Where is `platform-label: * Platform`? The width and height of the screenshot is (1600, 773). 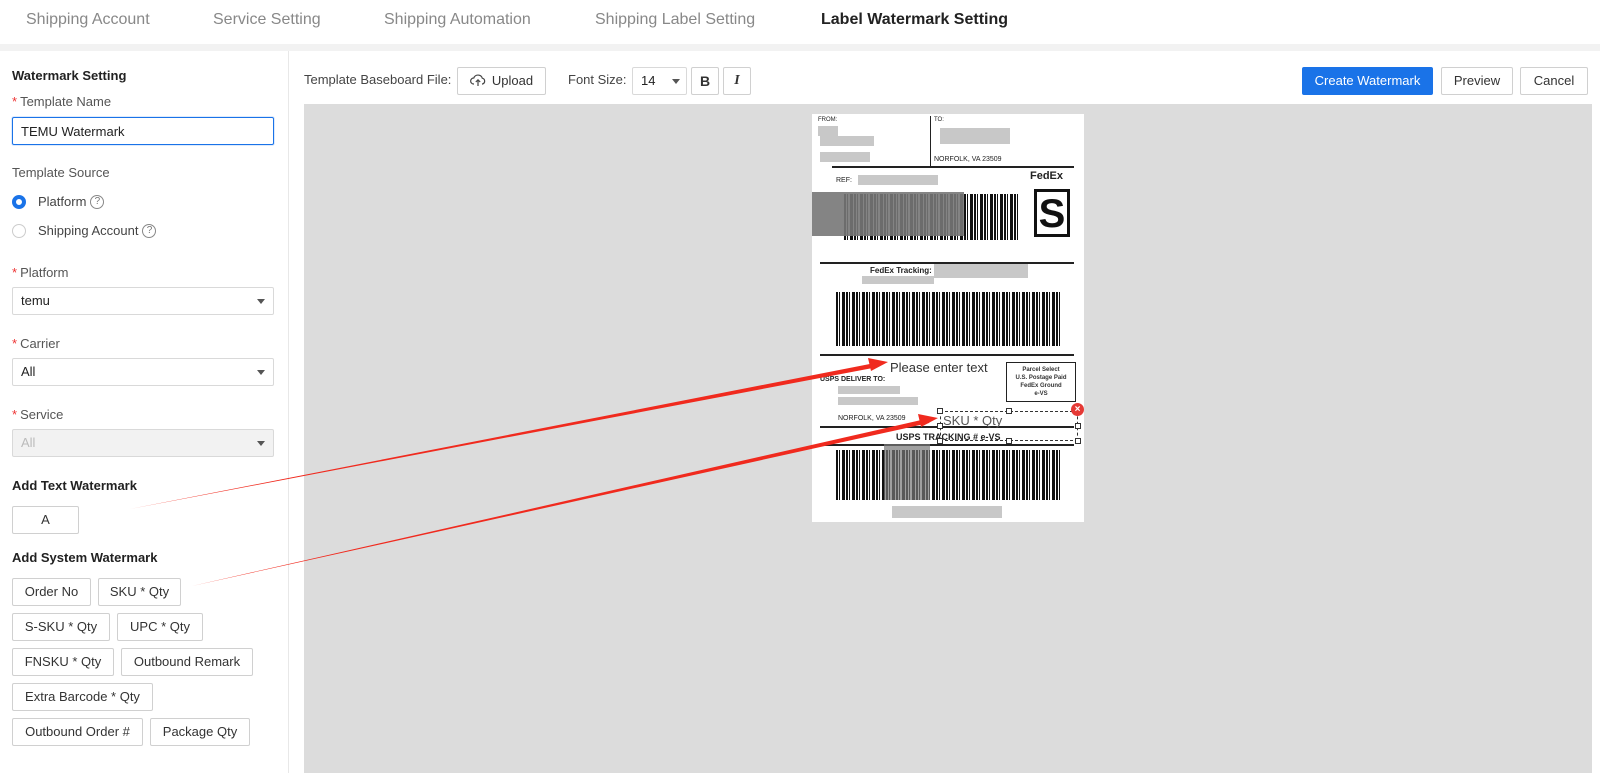 platform-label: * Platform is located at coordinates (40, 272).